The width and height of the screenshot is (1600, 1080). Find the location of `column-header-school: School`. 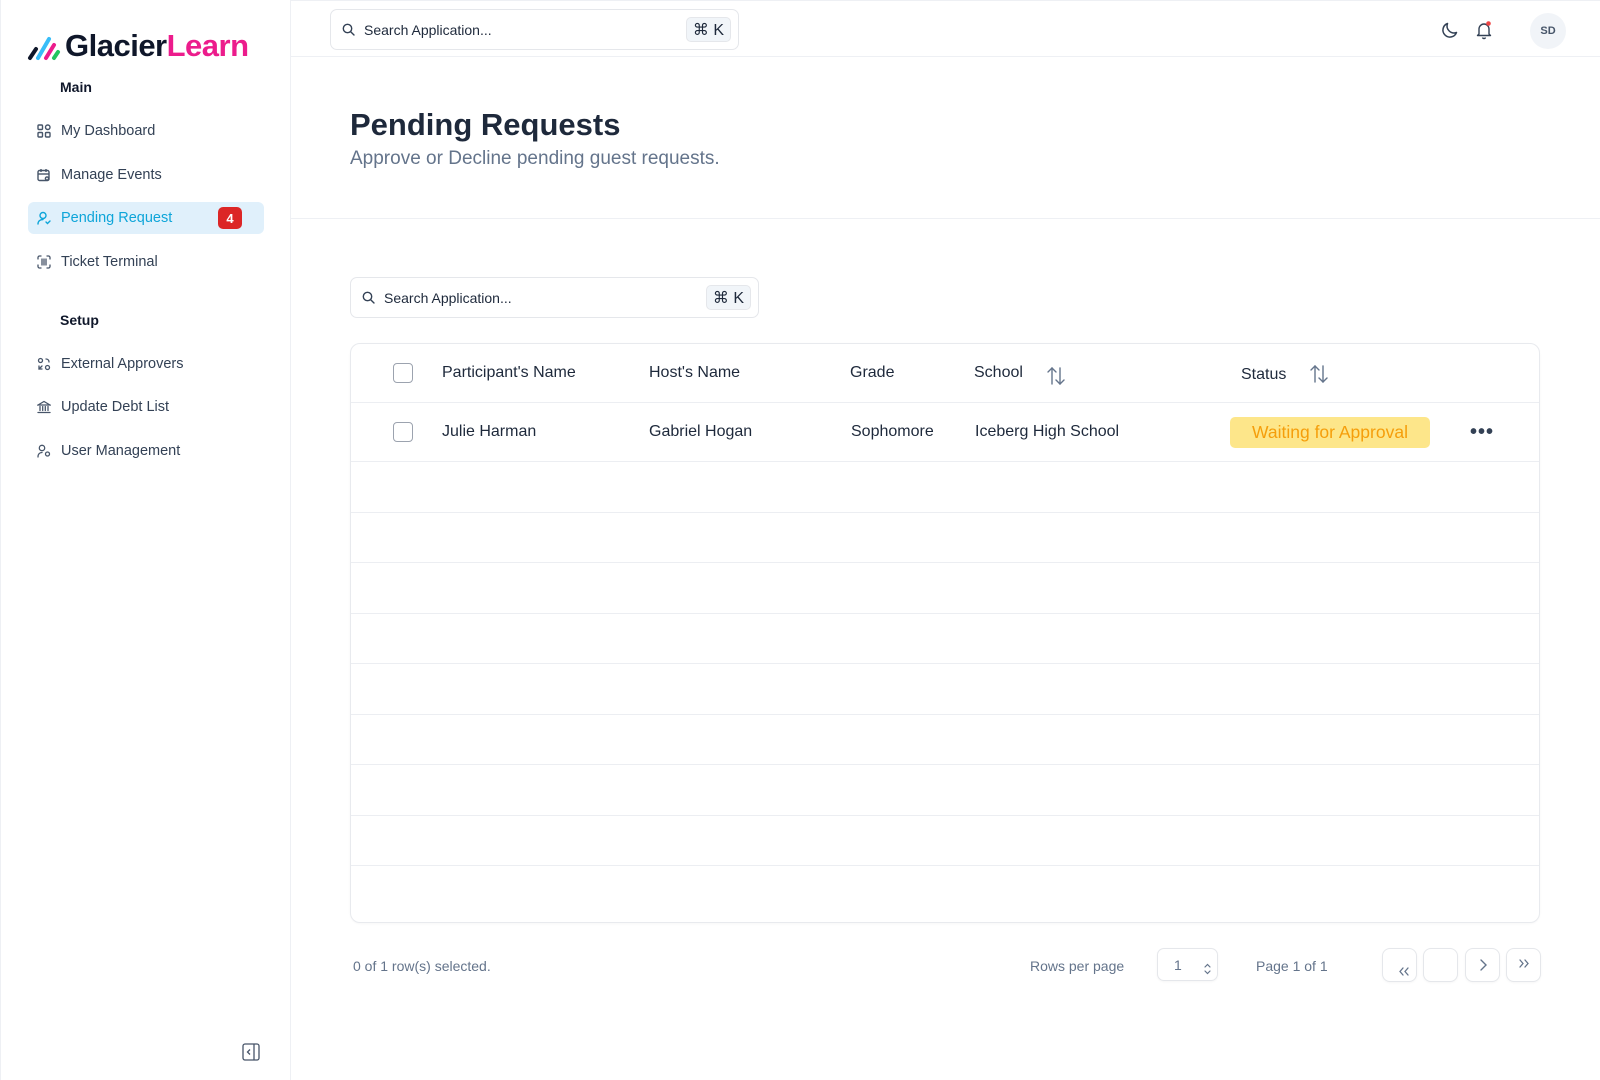

column-header-school: School is located at coordinates (1020, 373).